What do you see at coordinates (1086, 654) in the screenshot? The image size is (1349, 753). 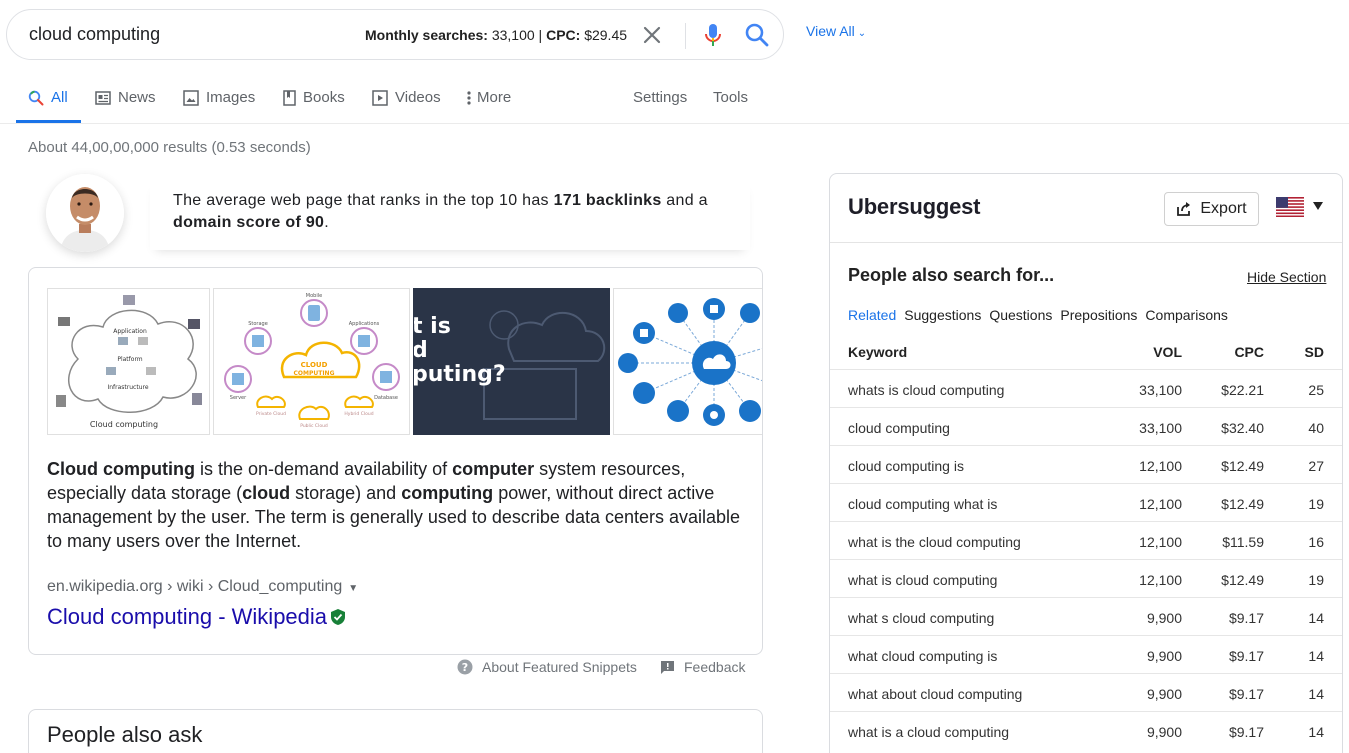 I see `table-row: what cloud computing is 9,900 $9.17 14` at bounding box center [1086, 654].